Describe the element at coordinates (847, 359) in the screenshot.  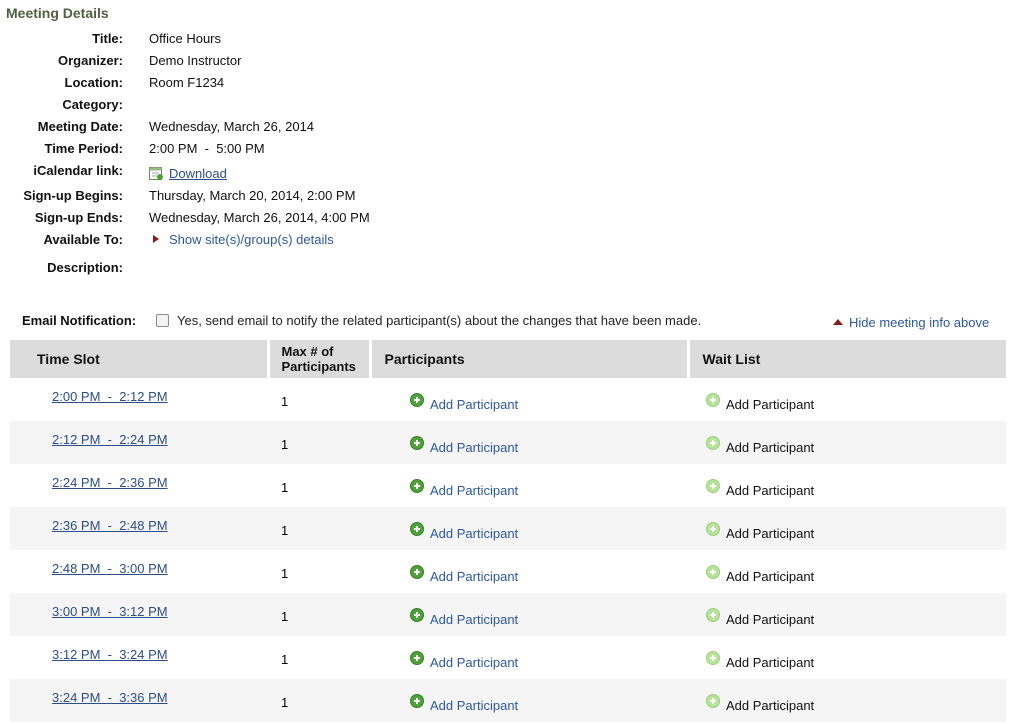
I see `column-header-wait-list: Wait List` at that location.